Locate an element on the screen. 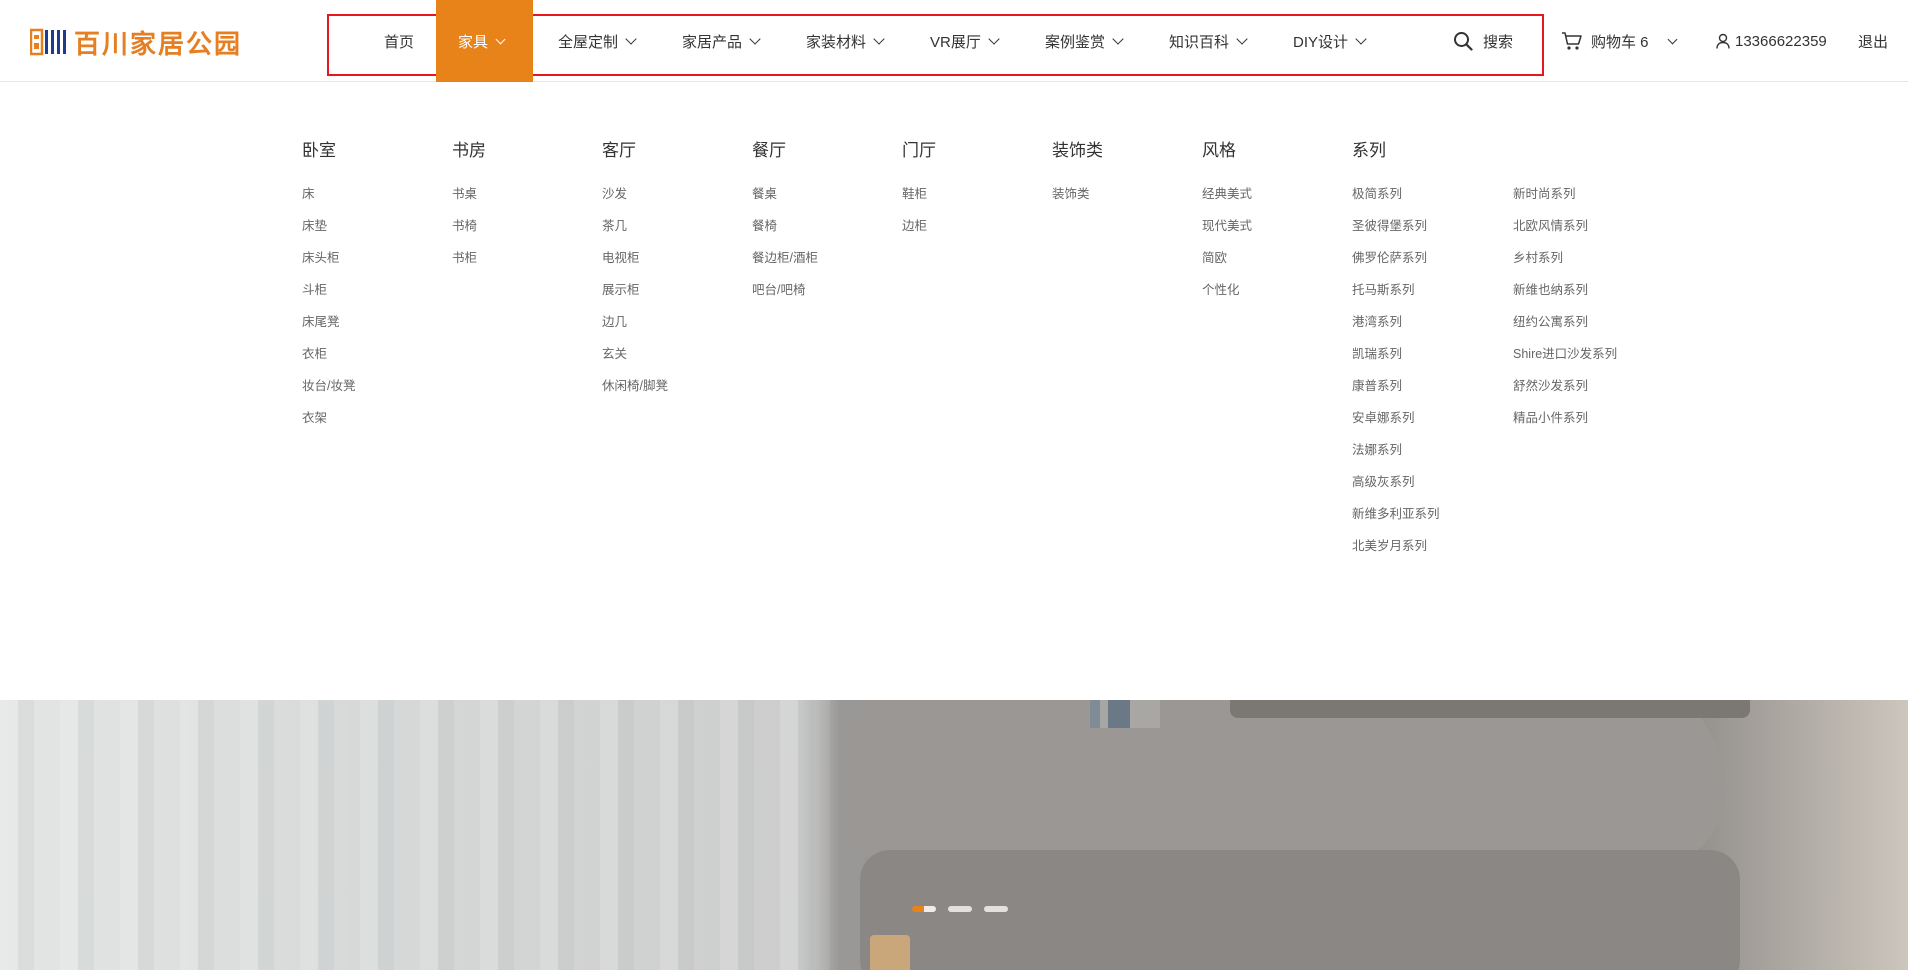 The width and height of the screenshot is (1908, 970). menu-column: 餐厅 餐桌 餐椅 餐边柜/酒柜 吧台/吧椅 is located at coordinates (785, 227).